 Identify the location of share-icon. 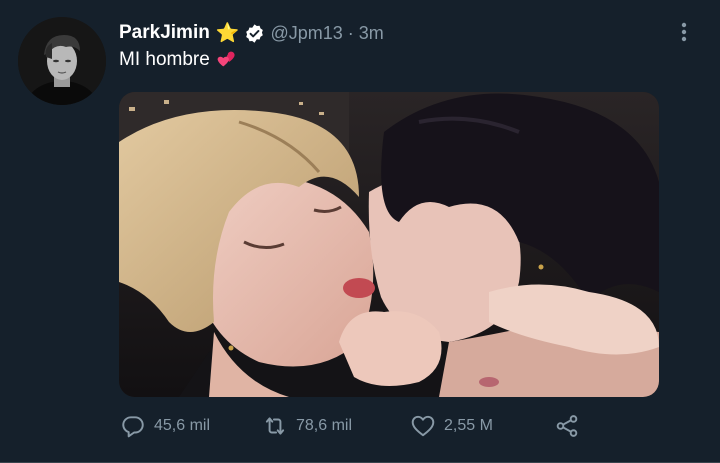
(567, 426).